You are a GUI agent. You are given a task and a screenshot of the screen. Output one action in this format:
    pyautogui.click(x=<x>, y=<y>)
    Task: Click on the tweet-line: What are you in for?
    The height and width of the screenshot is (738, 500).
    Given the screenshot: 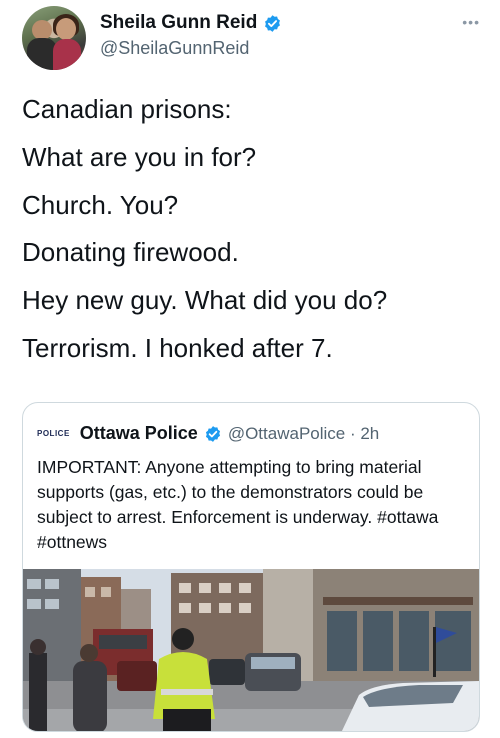 What is the action you would take?
    pyautogui.click(x=139, y=156)
    